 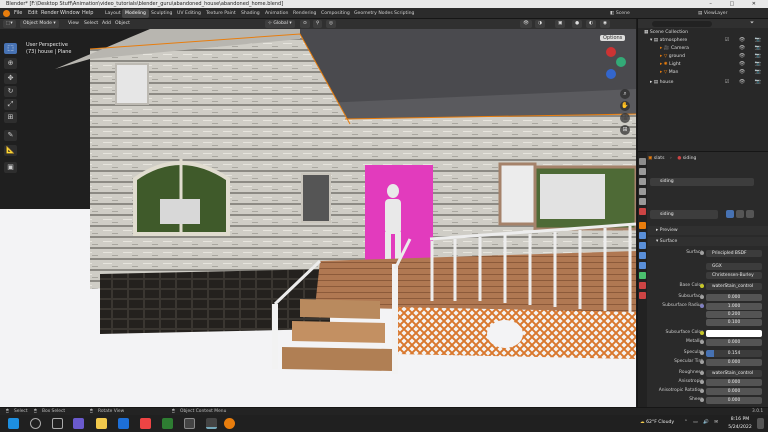 I want to click on duplicate-material-icon, so click(x=740, y=214).